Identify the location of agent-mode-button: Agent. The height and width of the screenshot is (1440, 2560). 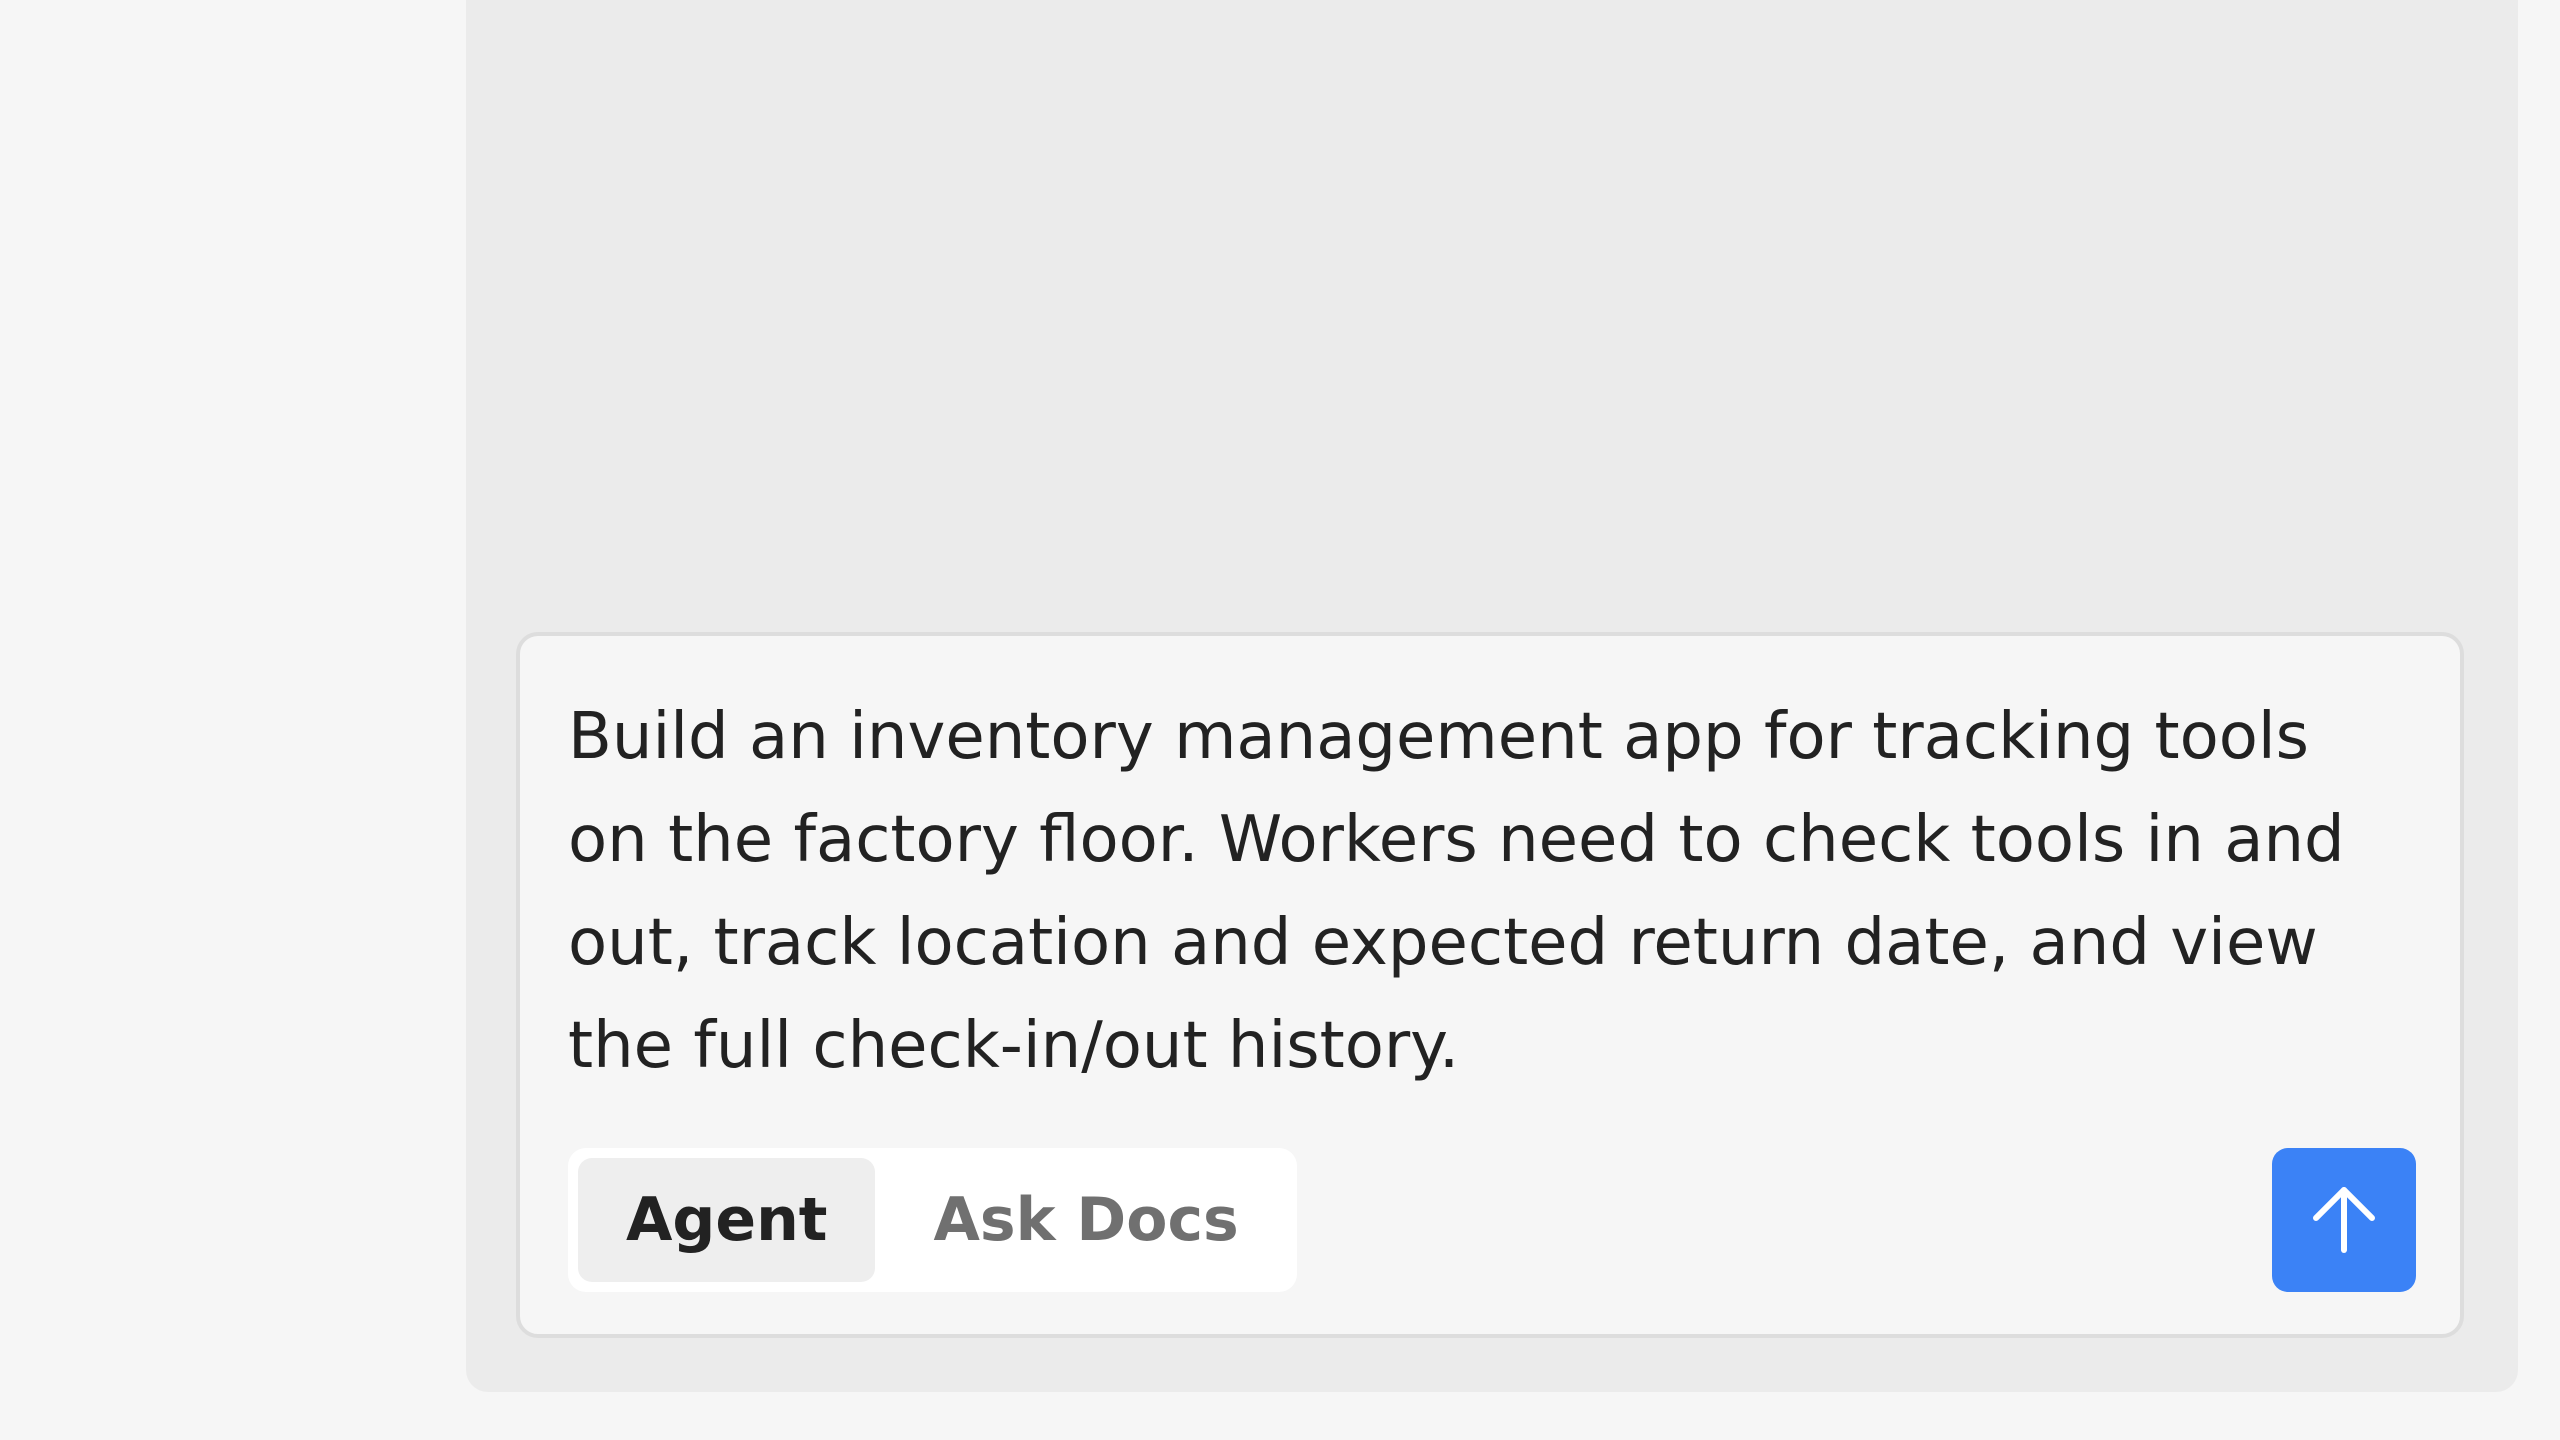
(727, 1220).